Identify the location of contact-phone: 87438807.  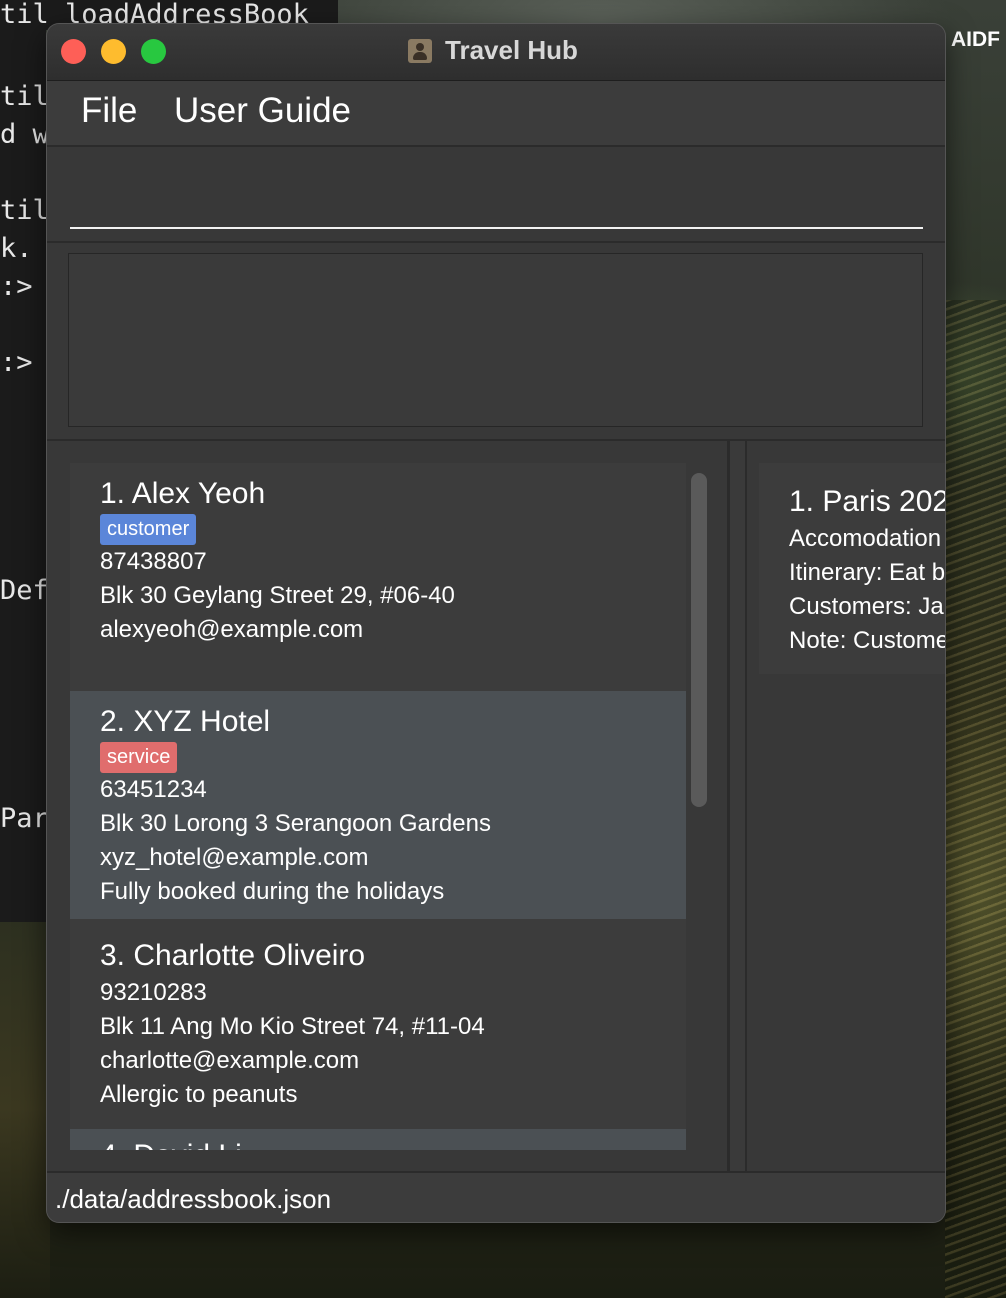
(153, 561).